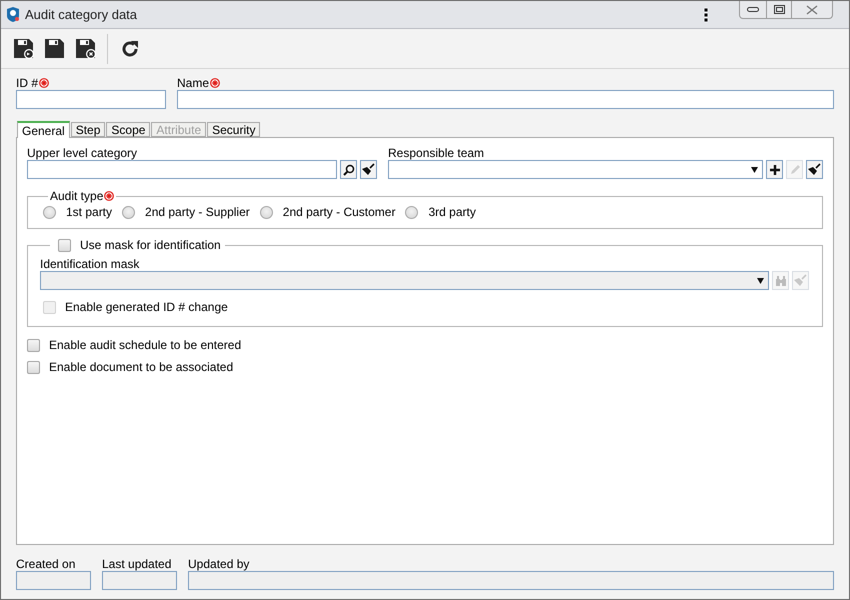  What do you see at coordinates (77, 196) in the screenshot?
I see `field-label: Audit type` at bounding box center [77, 196].